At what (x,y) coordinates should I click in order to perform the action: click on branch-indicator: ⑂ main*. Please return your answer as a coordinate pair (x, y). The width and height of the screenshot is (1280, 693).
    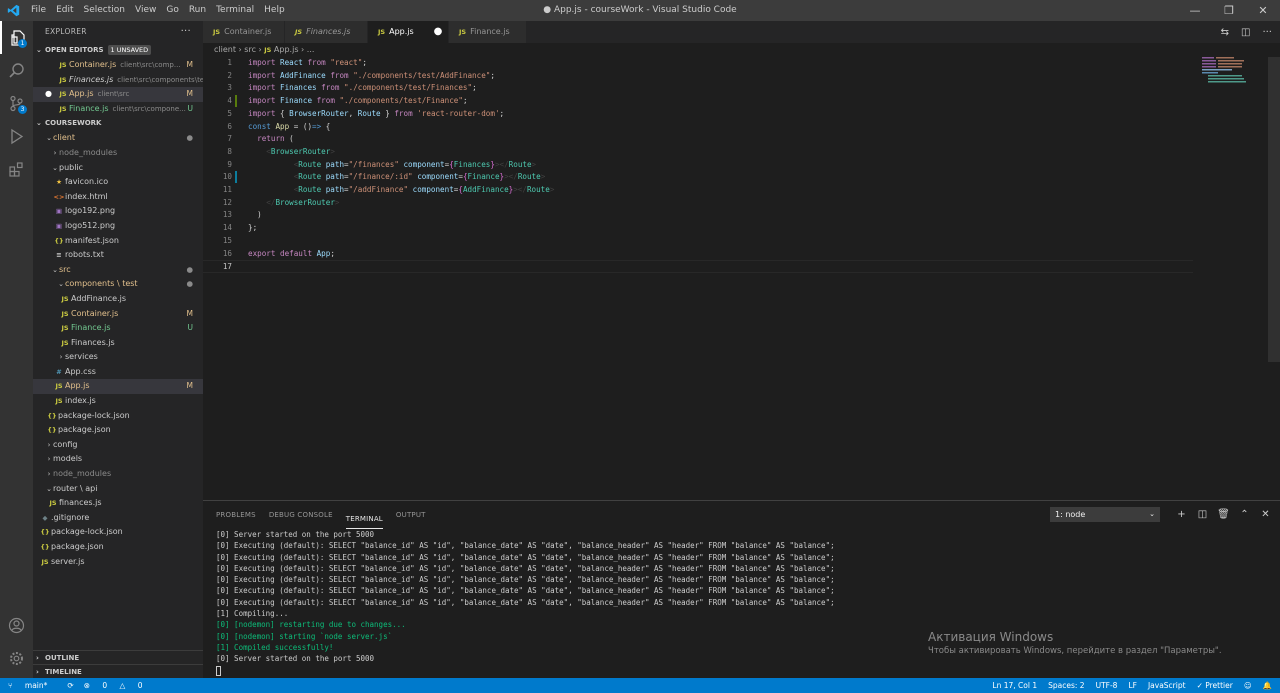
    Looking at the image, I should click on (32, 685).